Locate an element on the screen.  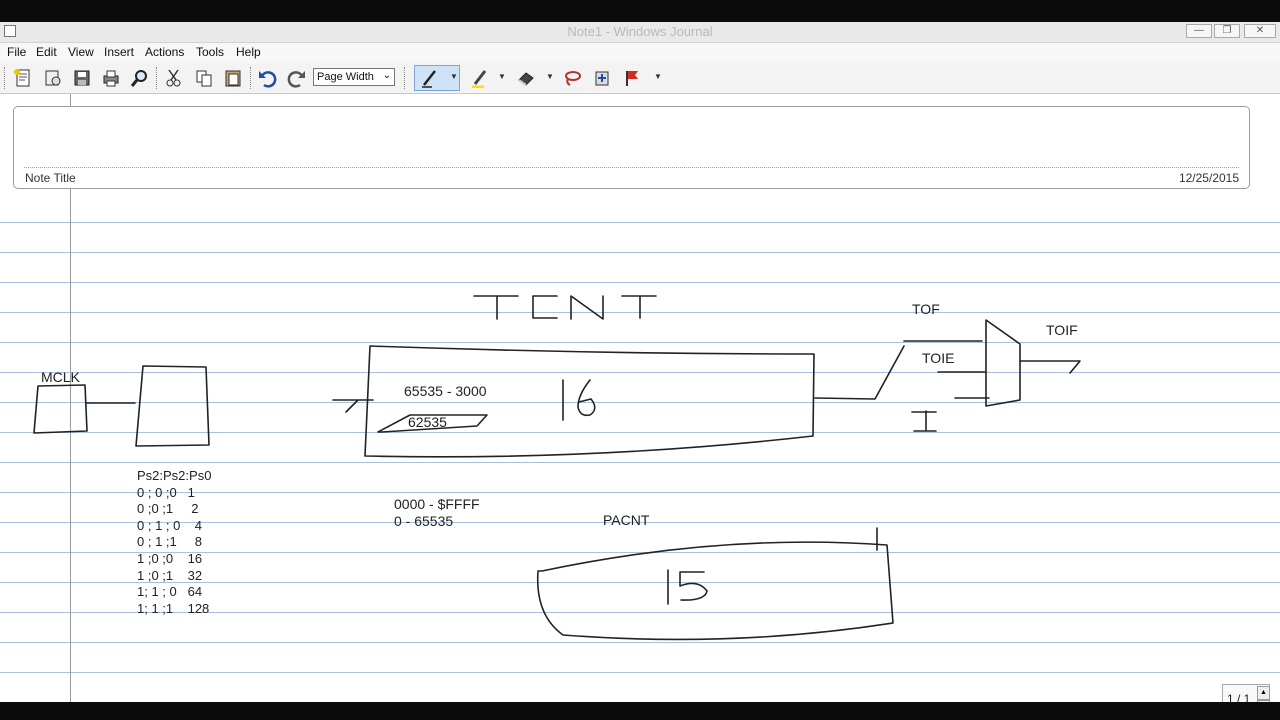
menu-insert: Insert is located at coordinates (119, 52).